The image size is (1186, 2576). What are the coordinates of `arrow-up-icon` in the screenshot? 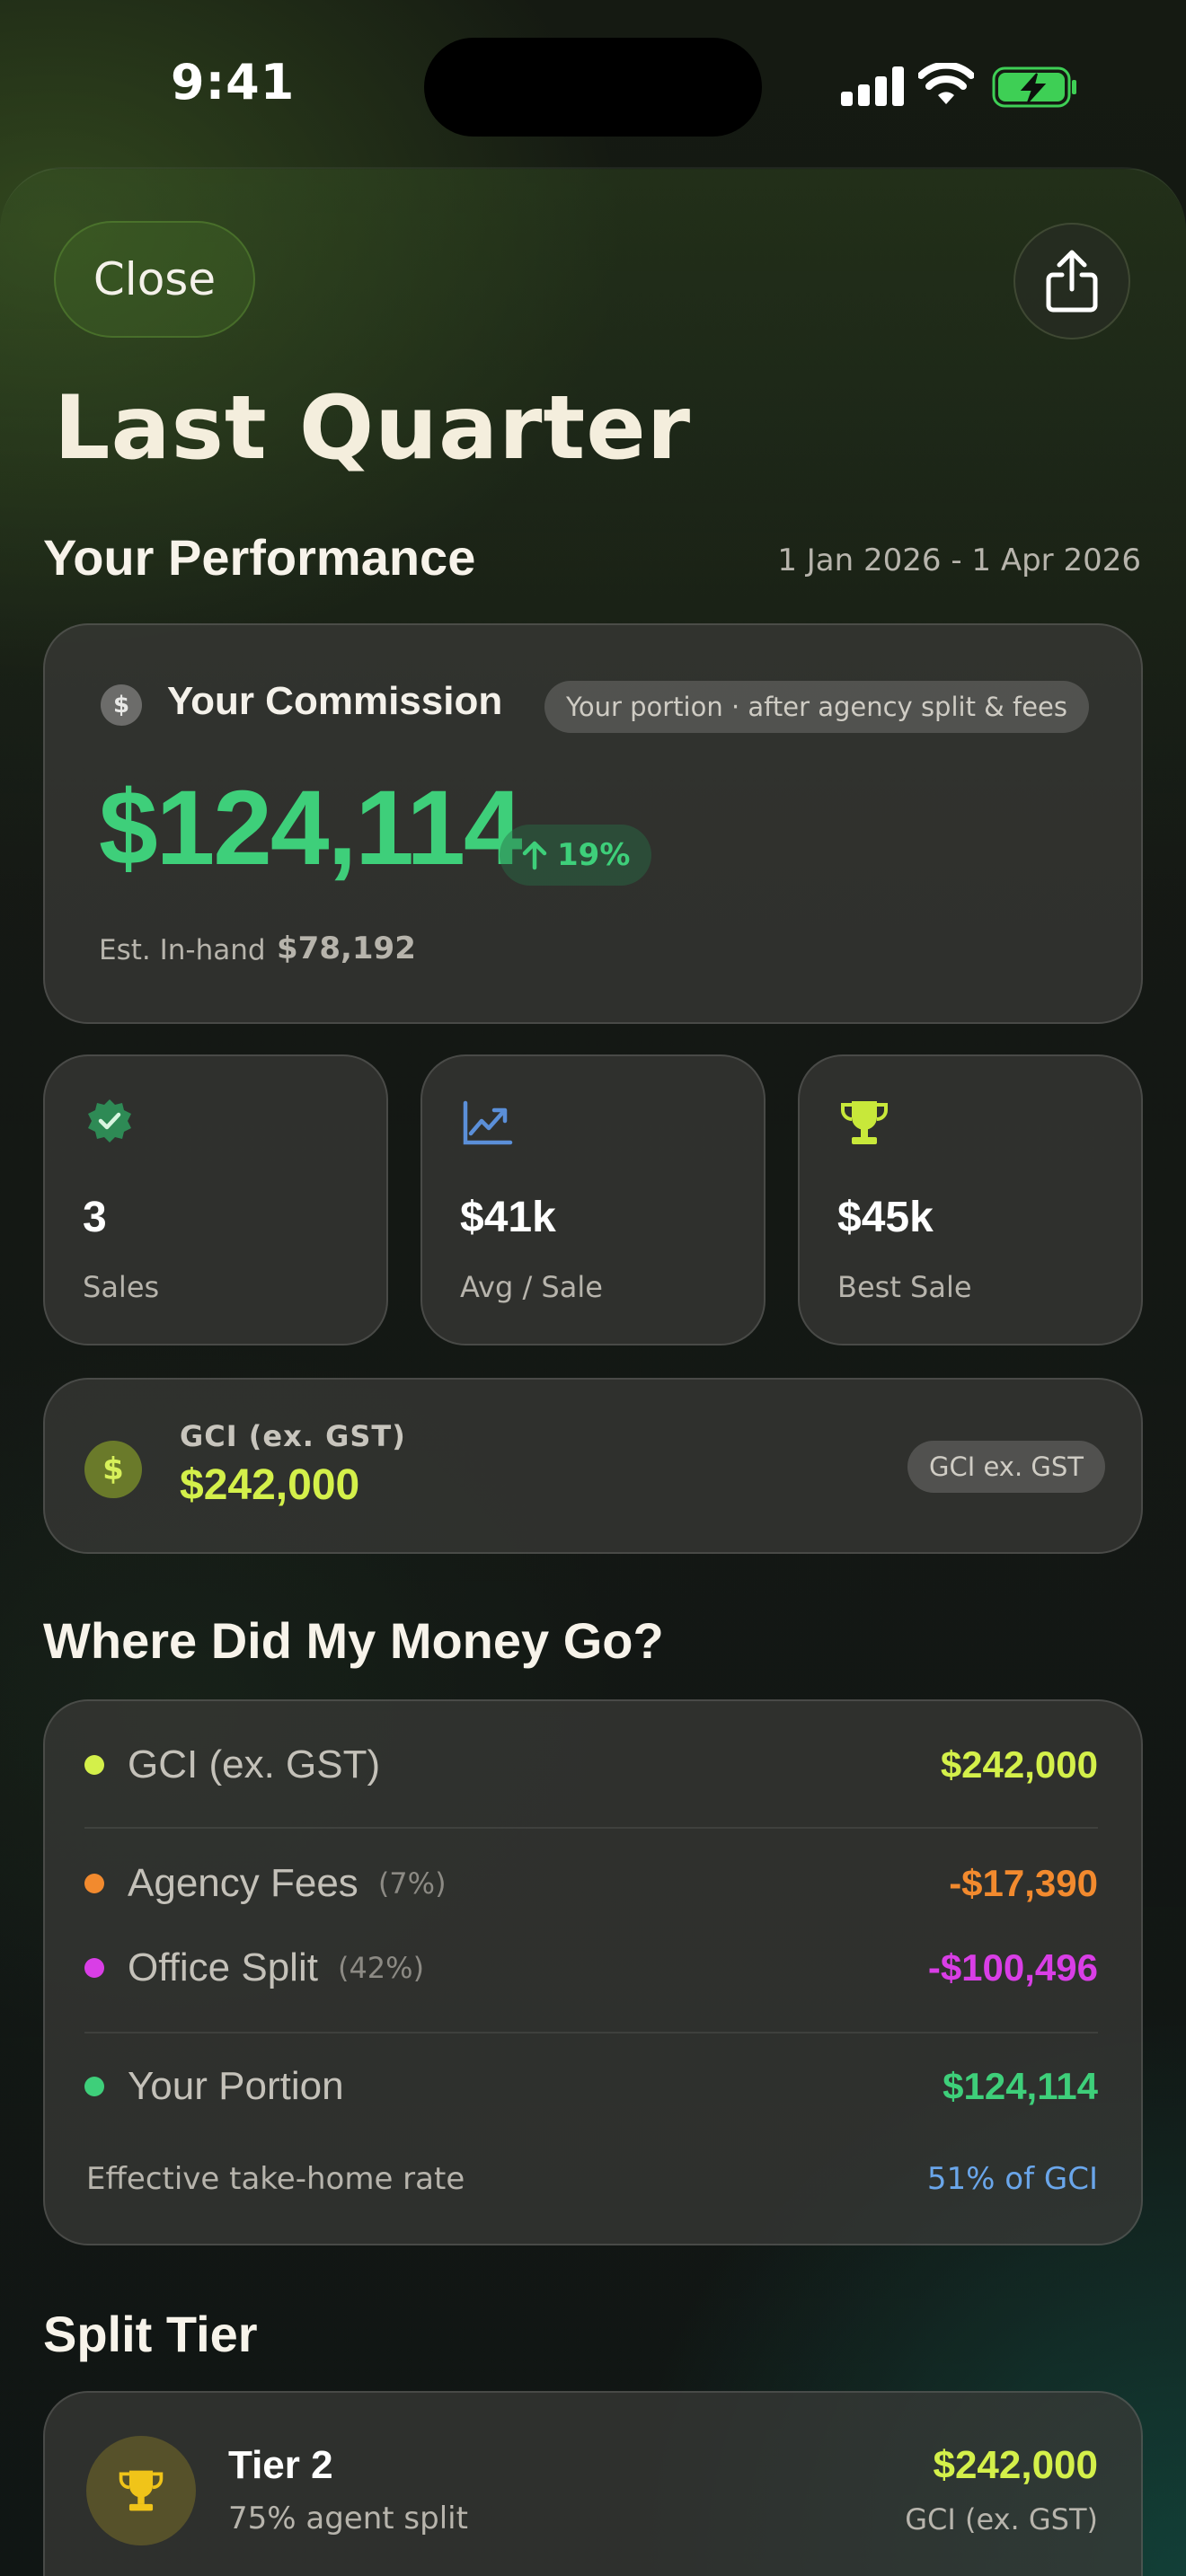 It's located at (534, 855).